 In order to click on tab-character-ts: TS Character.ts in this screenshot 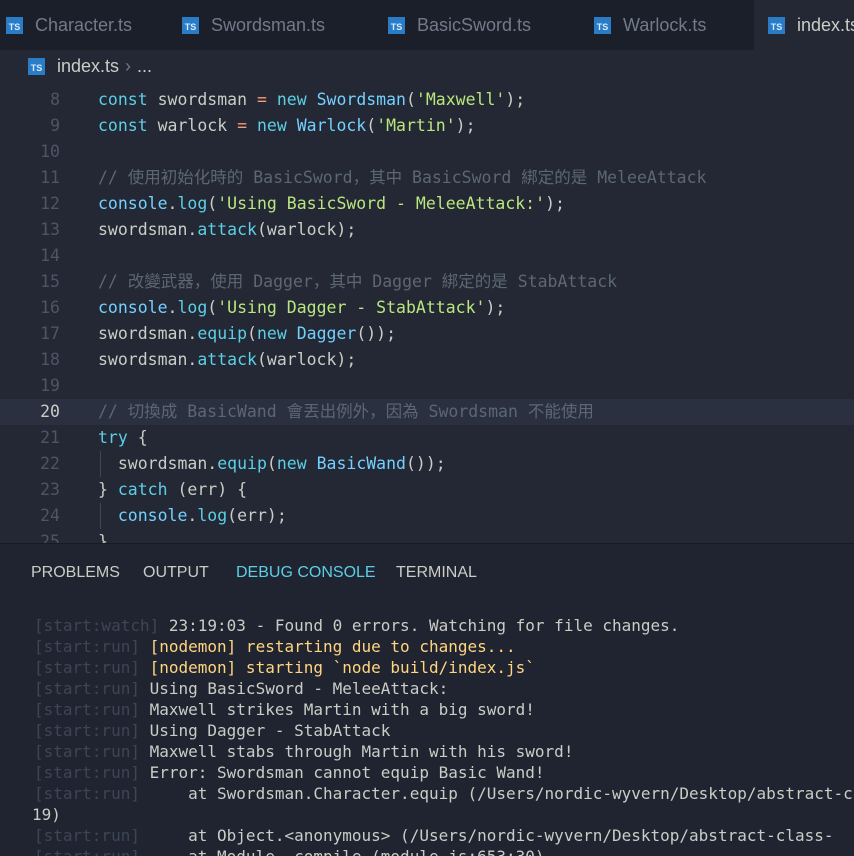, I will do `click(88, 25)`.